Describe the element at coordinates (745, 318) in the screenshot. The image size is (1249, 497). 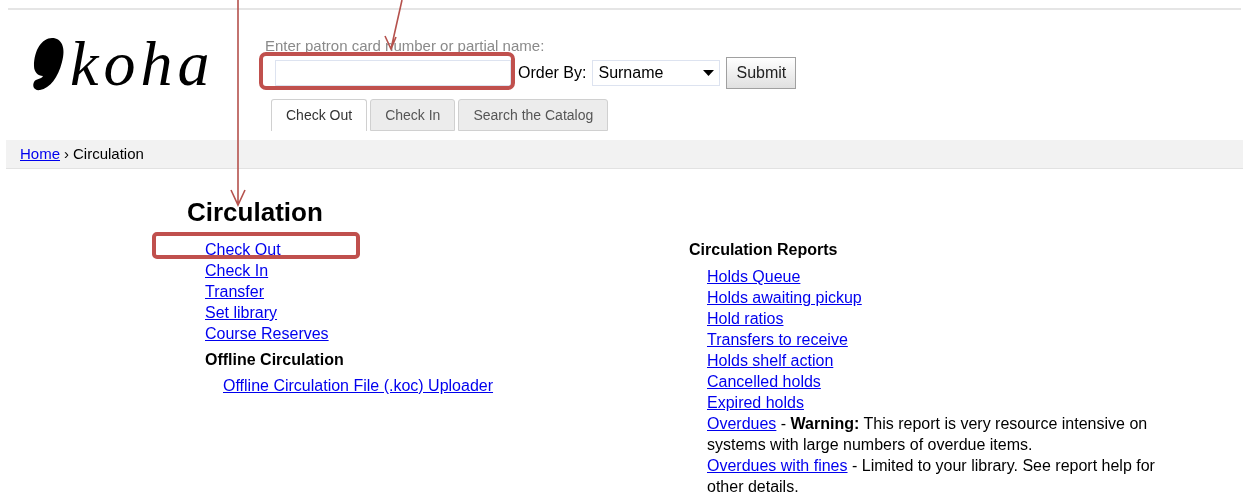
I see `report-link: Hold ratios` at that location.